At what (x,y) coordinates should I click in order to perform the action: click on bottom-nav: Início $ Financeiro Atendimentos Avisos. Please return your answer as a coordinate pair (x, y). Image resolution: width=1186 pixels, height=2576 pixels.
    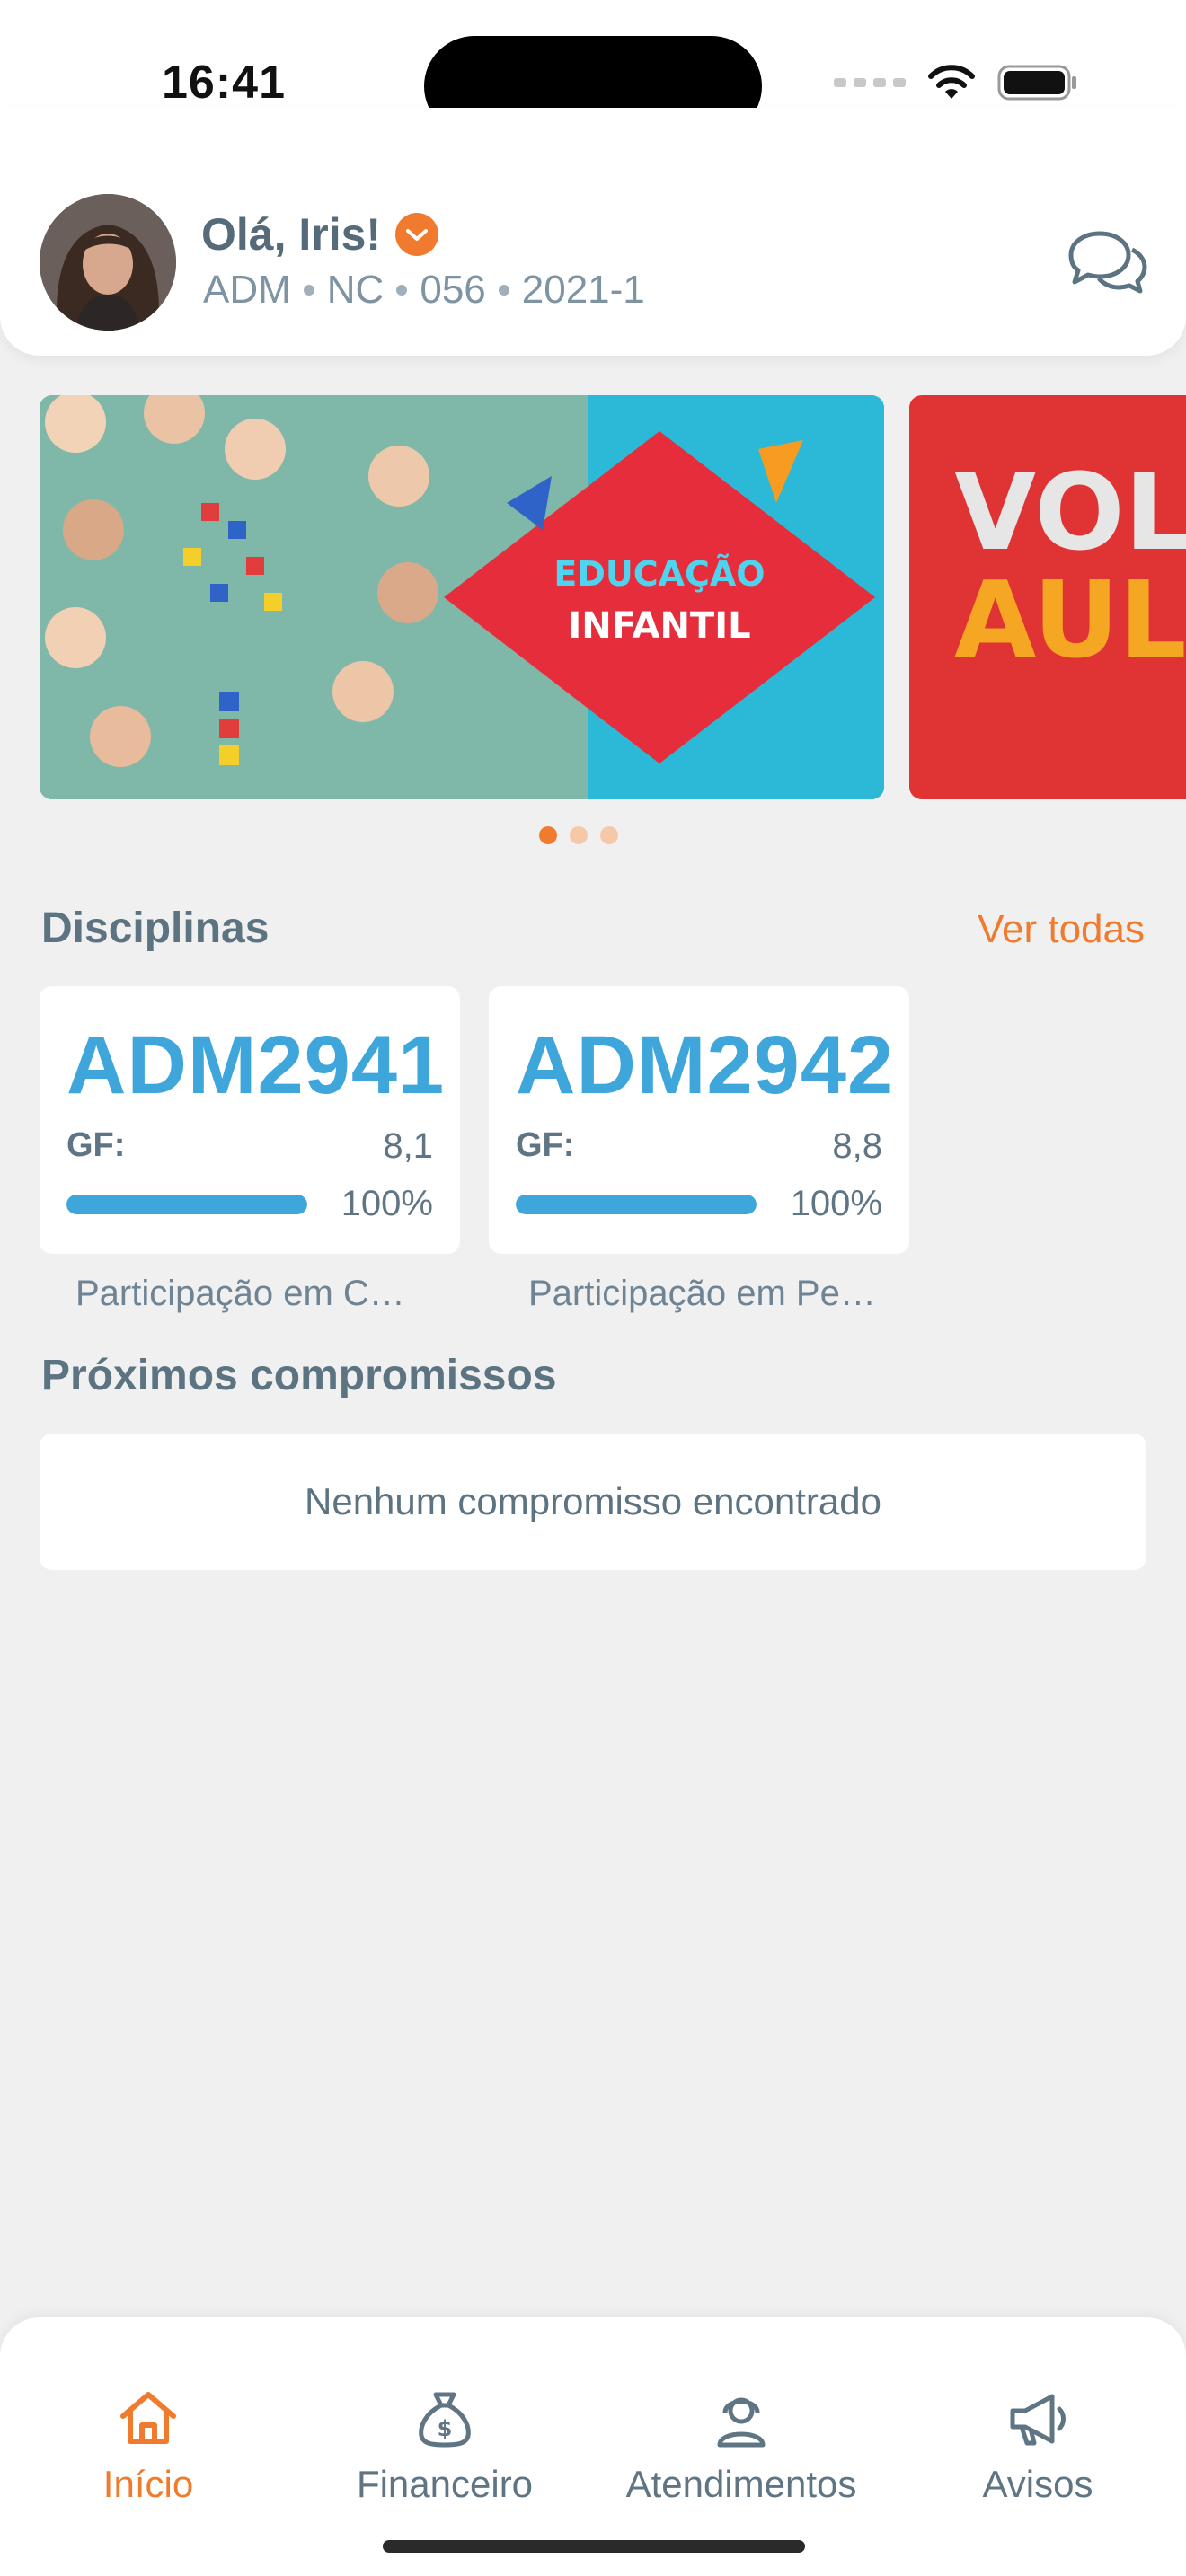
    Looking at the image, I should click on (593, 2446).